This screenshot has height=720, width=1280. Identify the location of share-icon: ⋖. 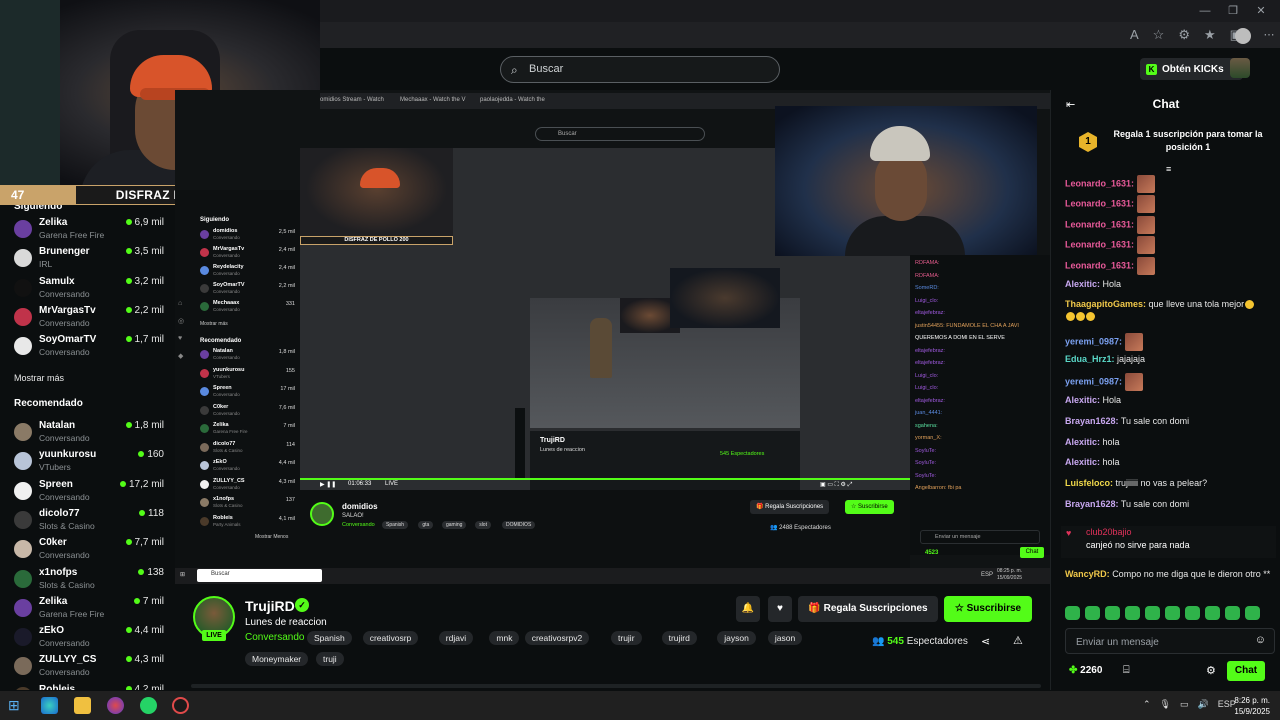
(985, 641).